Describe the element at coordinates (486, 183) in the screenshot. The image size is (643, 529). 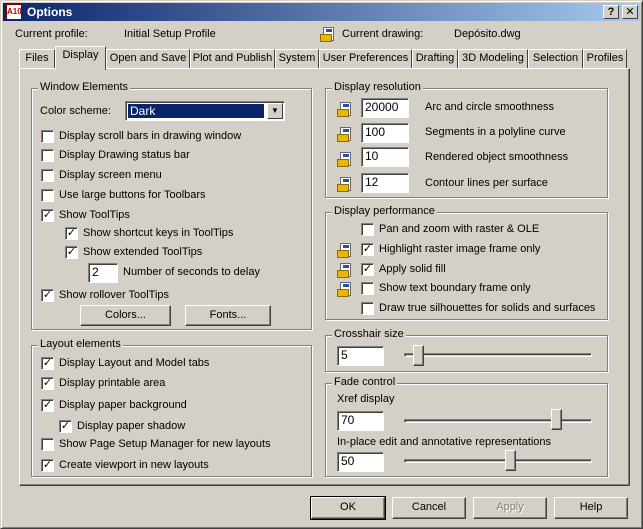
I see `contour-lines-label: Contour lines per surface` at that location.